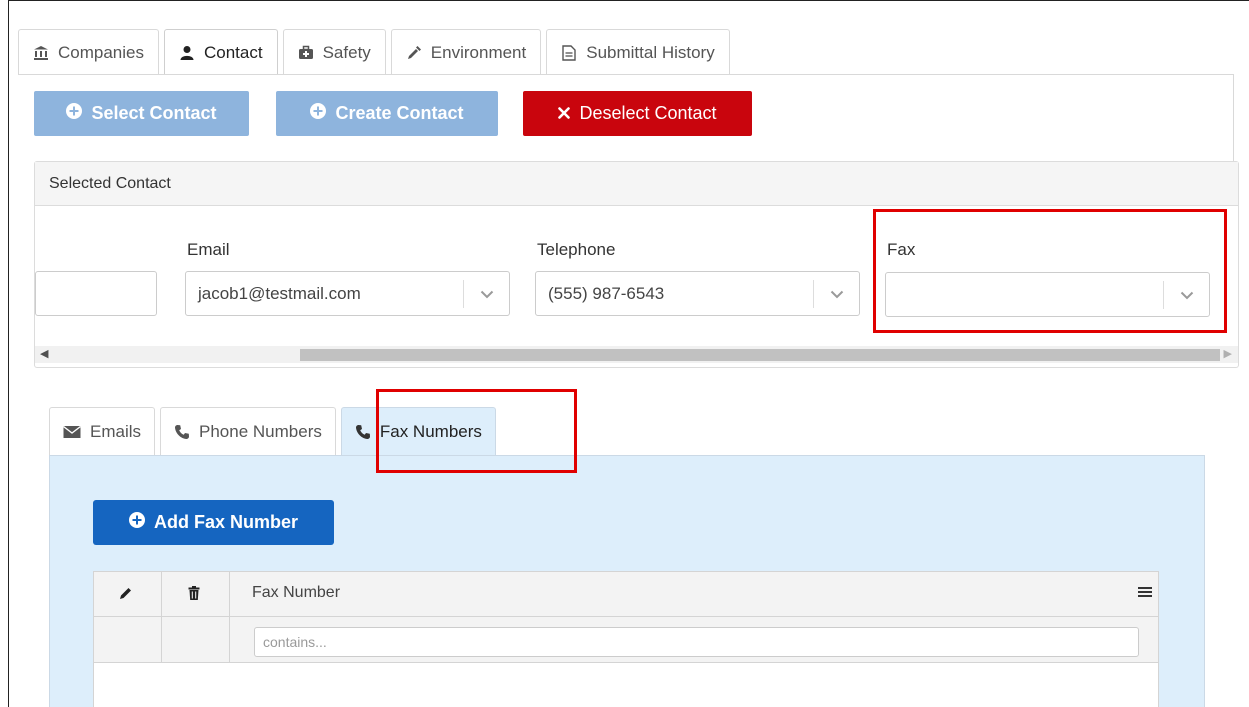 The height and width of the screenshot is (707, 1249). I want to click on tab-companies: Companies, so click(88, 52).